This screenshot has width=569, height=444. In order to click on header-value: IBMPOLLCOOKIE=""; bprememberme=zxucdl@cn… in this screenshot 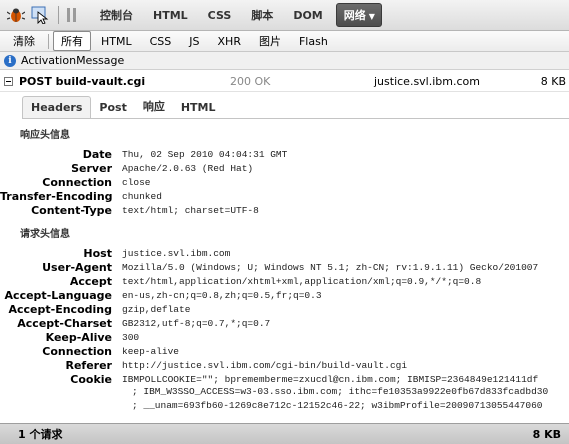, I will do `click(330, 379)`.